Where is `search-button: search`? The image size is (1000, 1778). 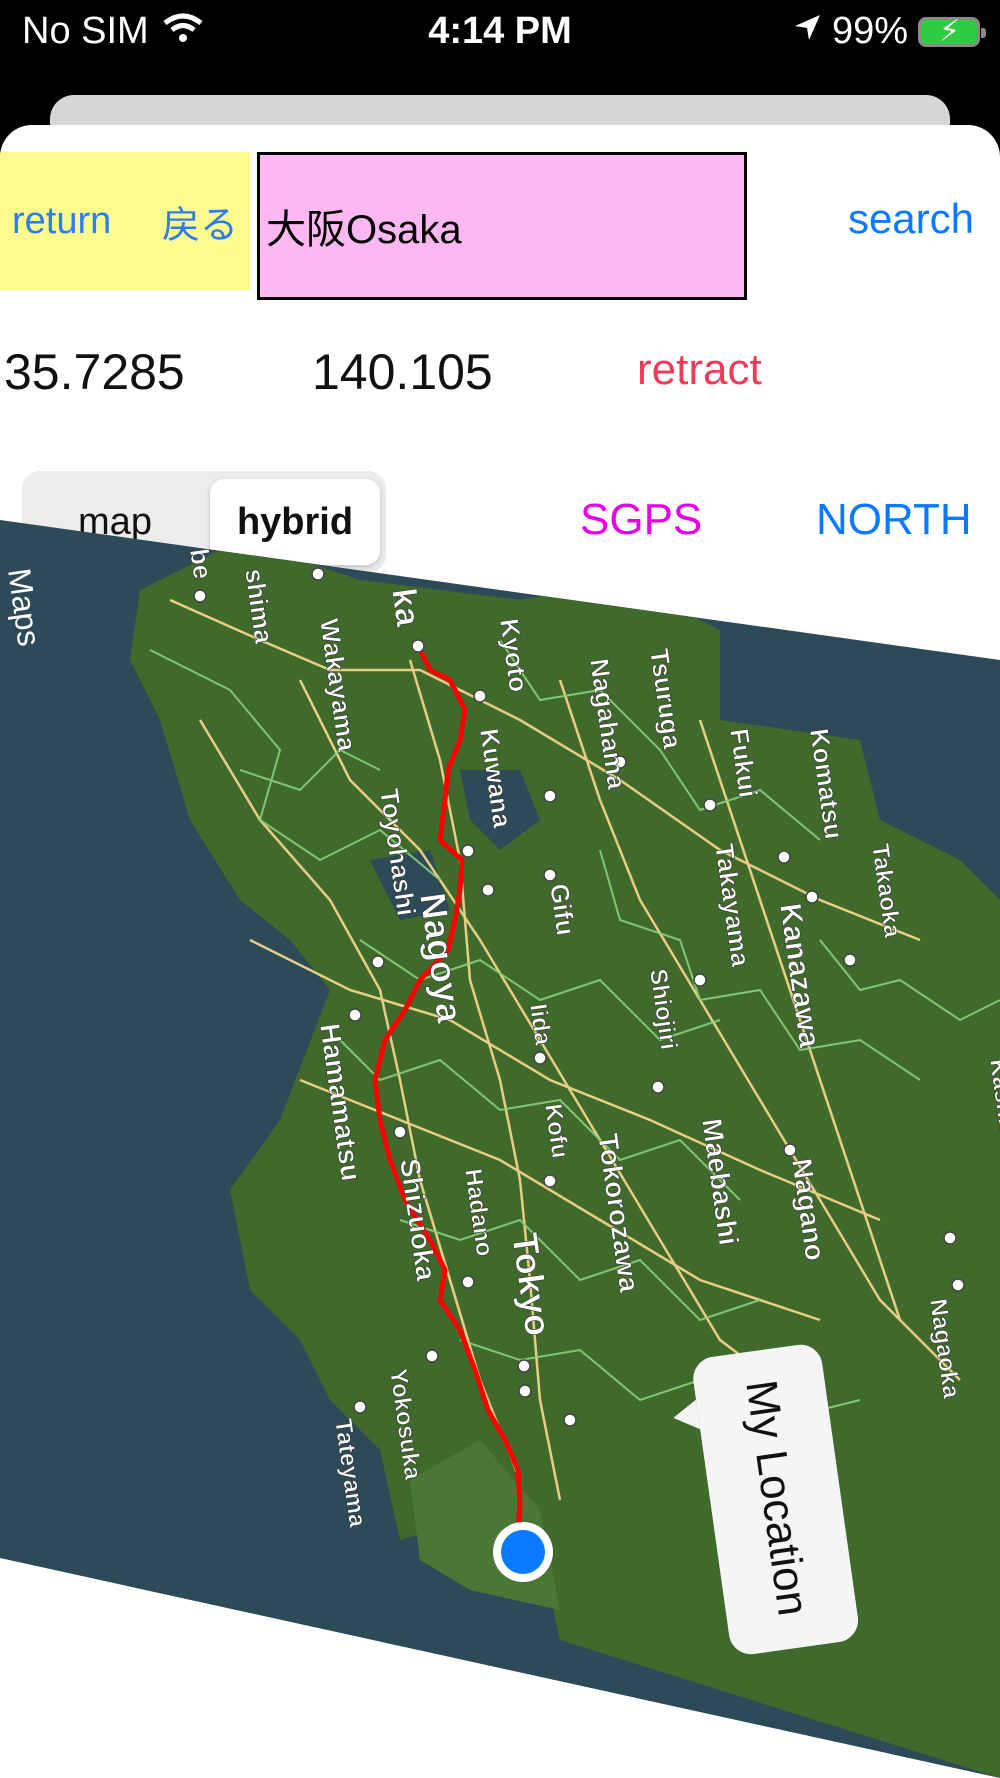
search-button: search is located at coordinates (911, 219).